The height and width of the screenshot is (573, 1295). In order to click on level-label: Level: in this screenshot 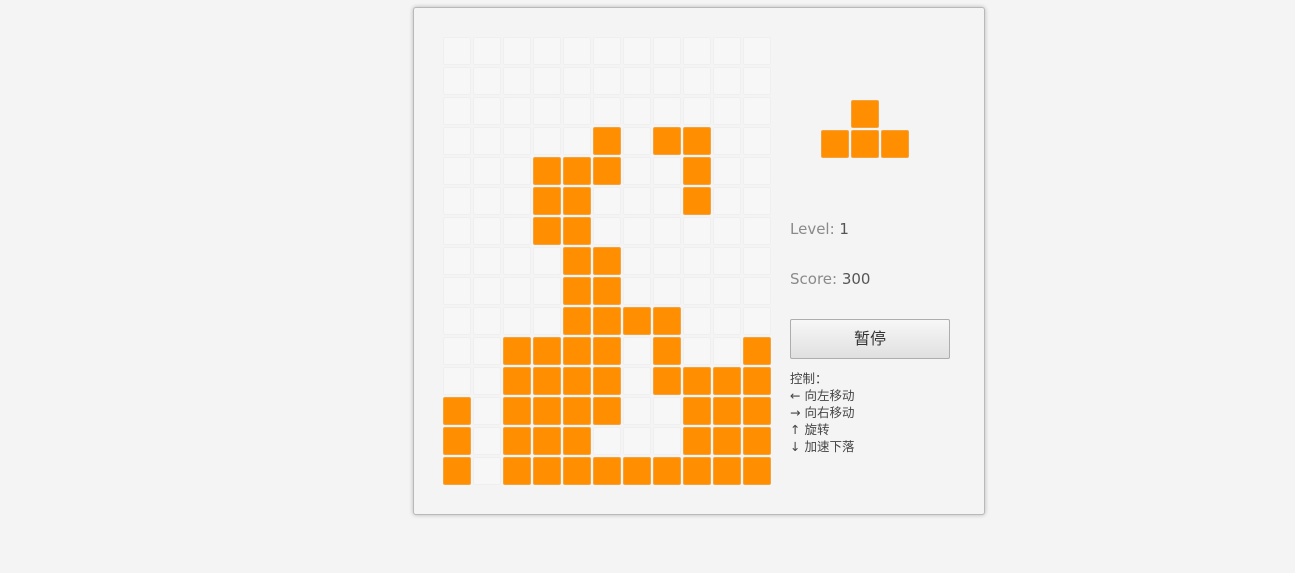, I will do `click(815, 229)`.